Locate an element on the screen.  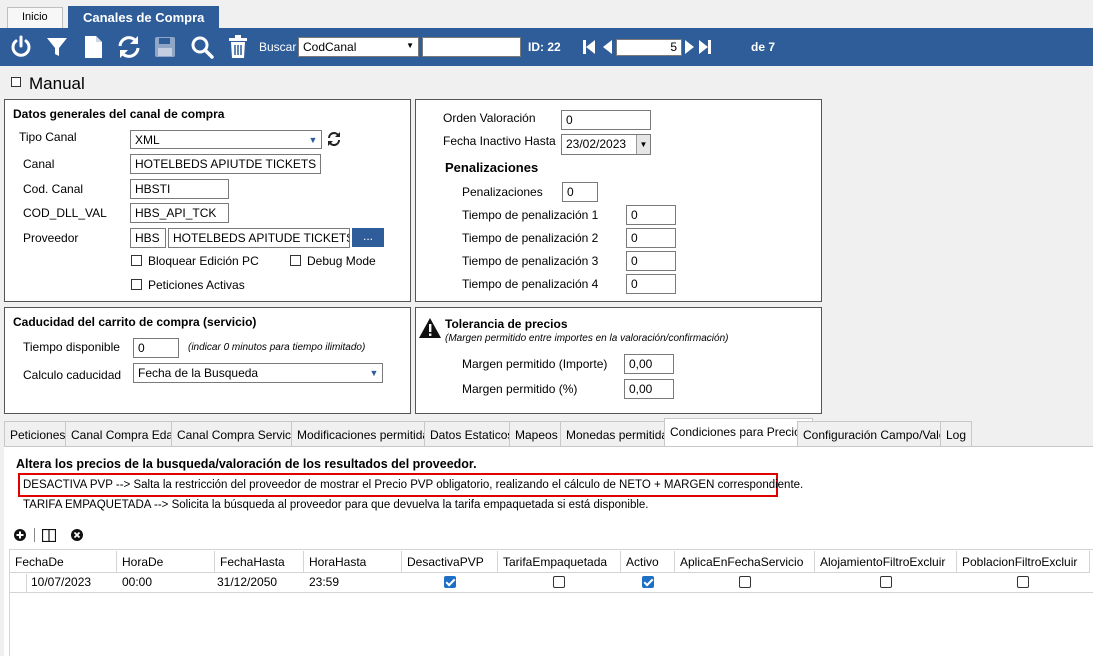
cell-desactivapvp-checkbox is located at coordinates (450, 582).